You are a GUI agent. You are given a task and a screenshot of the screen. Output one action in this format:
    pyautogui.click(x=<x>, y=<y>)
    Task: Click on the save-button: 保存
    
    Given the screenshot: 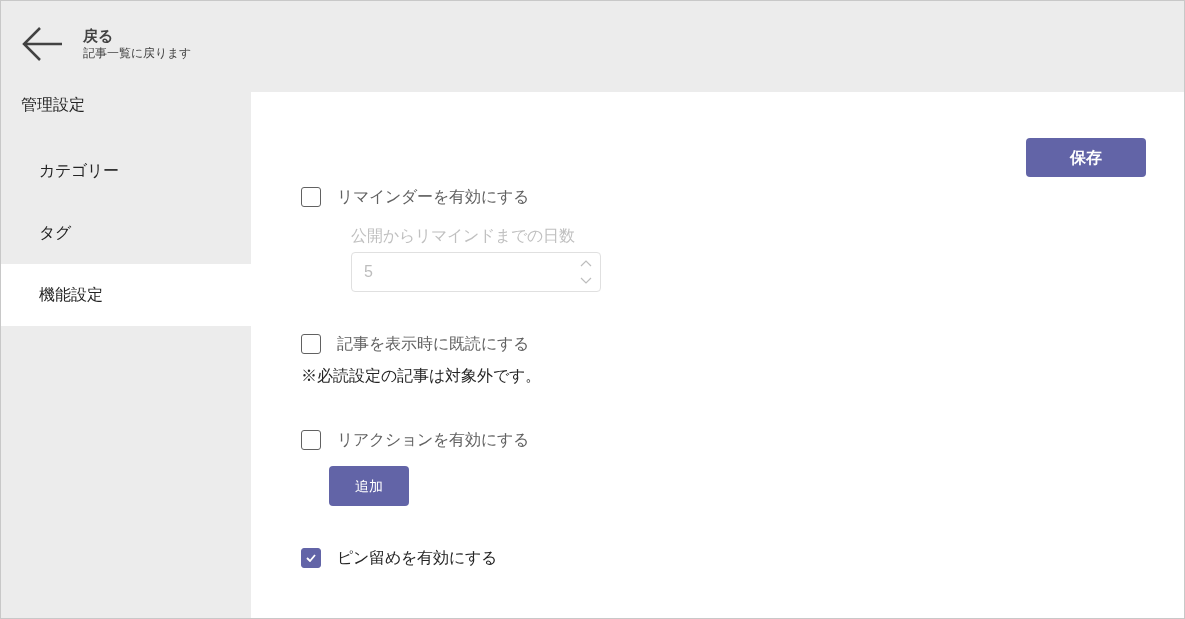 What is the action you would take?
    pyautogui.click(x=1086, y=157)
    